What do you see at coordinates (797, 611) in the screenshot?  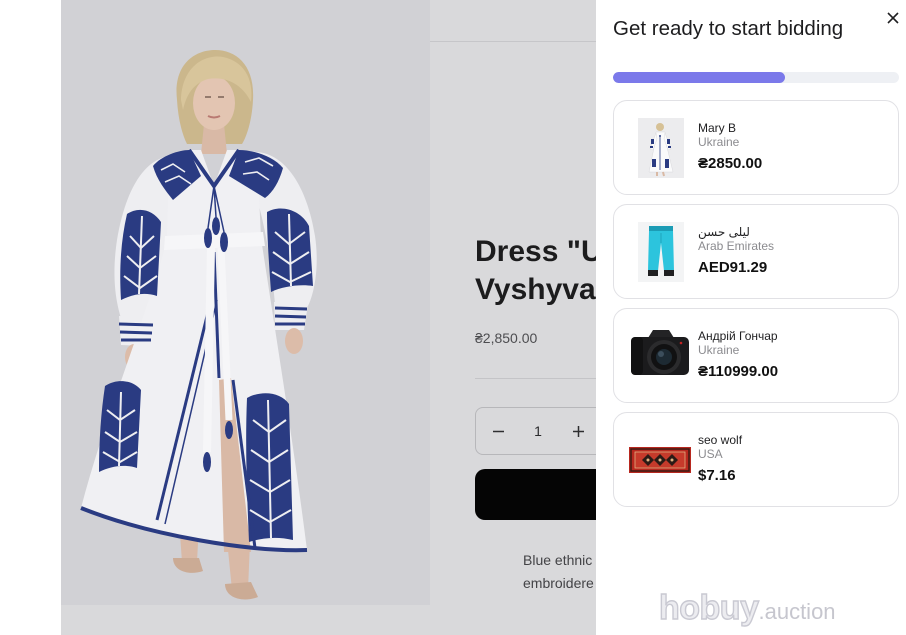 I see `logo-suffix: .auction` at bounding box center [797, 611].